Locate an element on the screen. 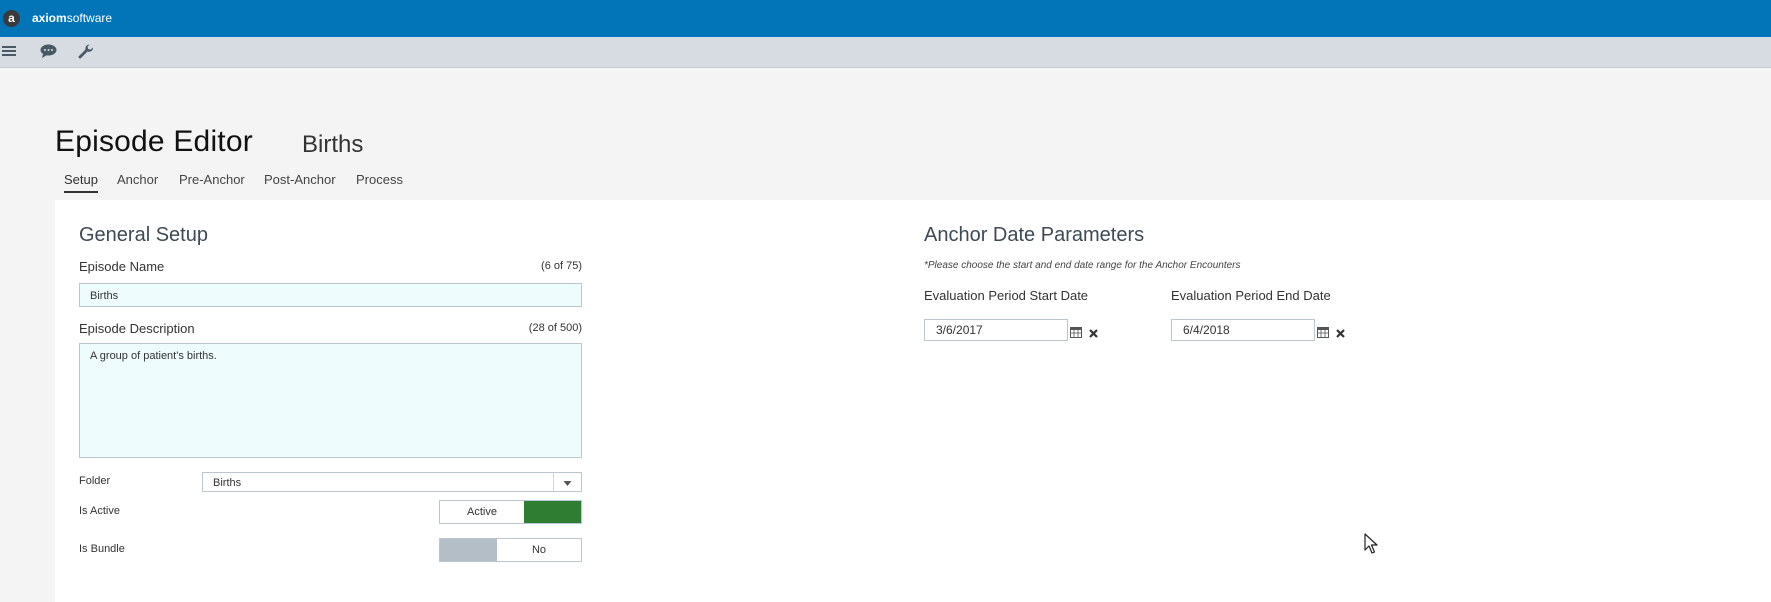 This screenshot has height=602, width=1771. episode-description-textarea: A group of patient's births. is located at coordinates (330, 400).